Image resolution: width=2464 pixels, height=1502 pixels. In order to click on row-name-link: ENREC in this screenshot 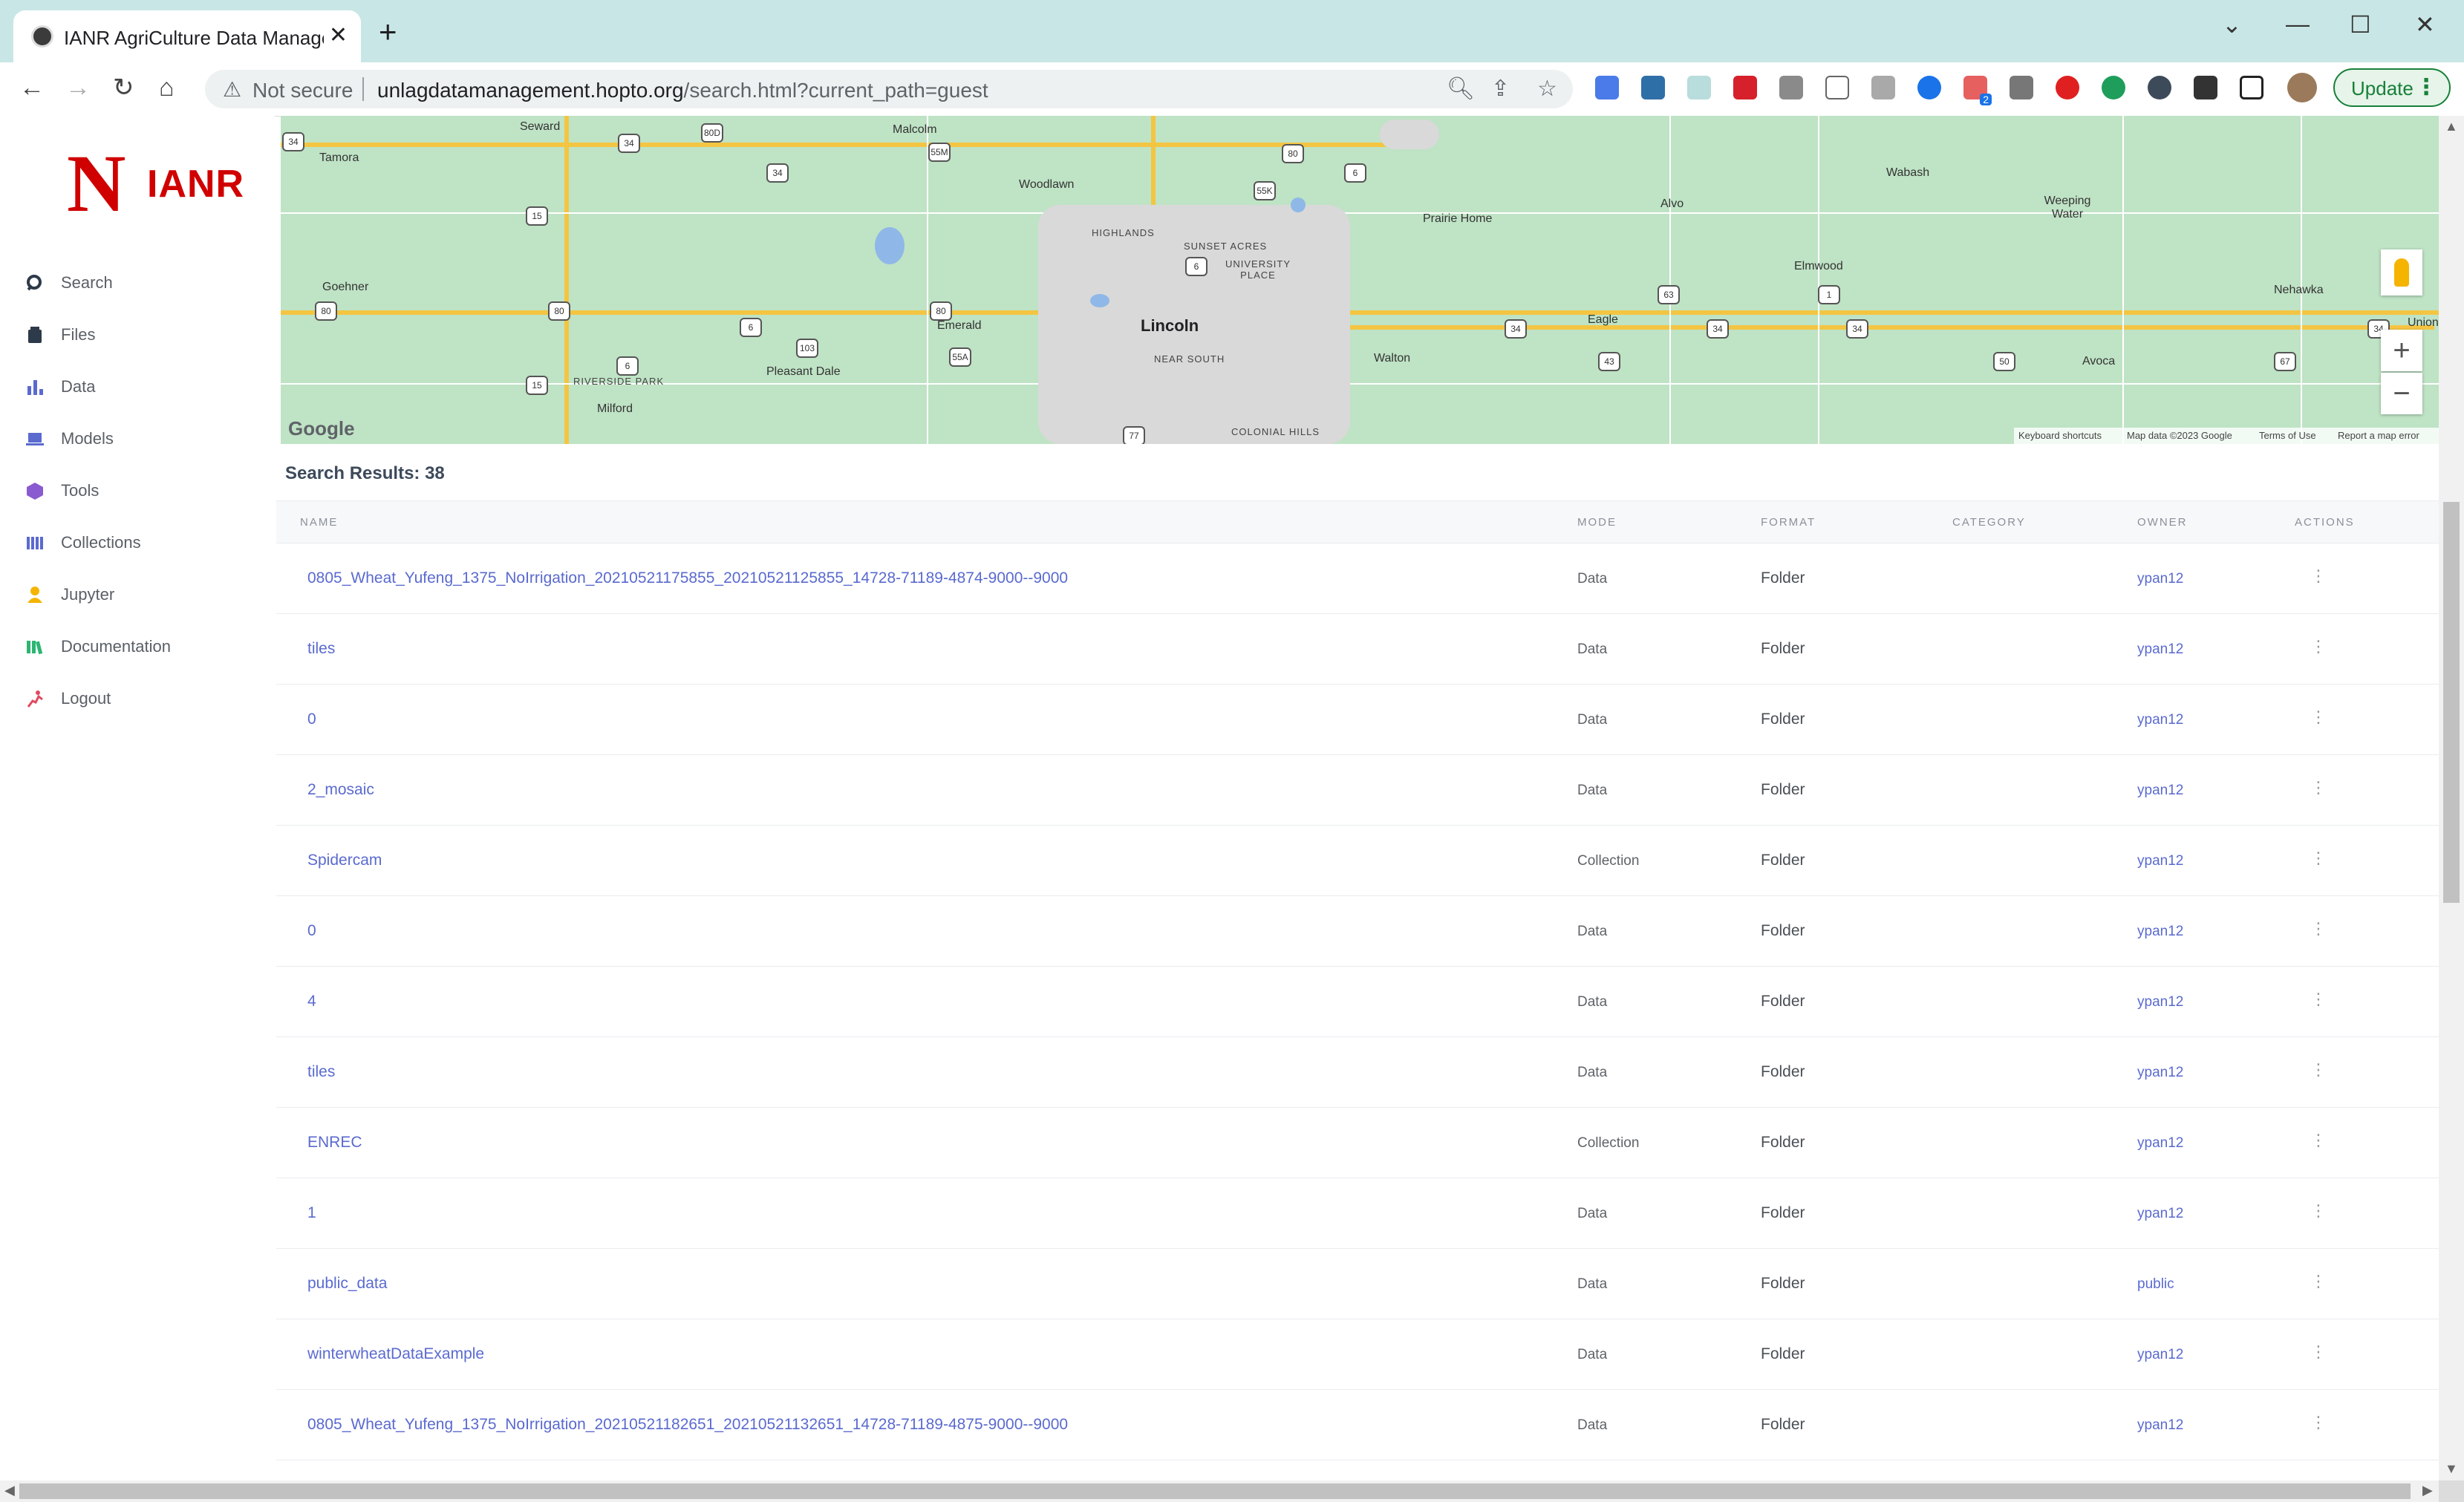, I will do `click(335, 1143)`.